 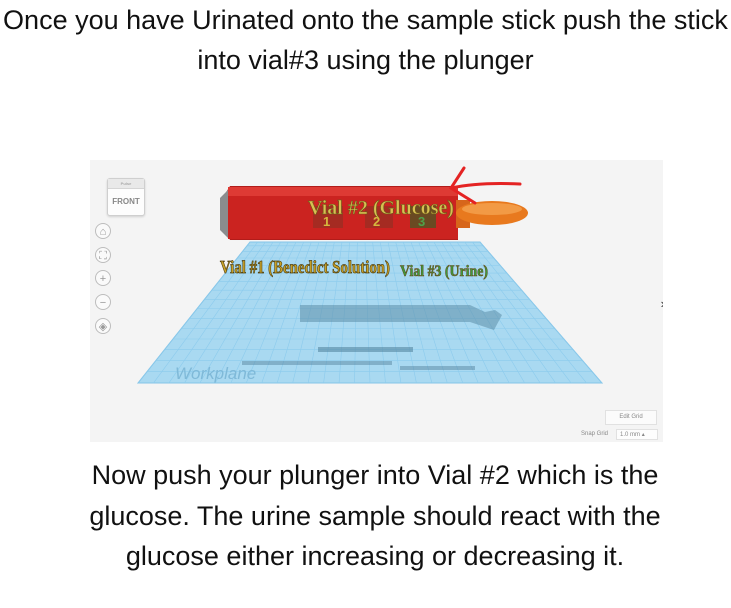 What do you see at coordinates (485, 185) in the screenshot?
I see `annotation-arrow` at bounding box center [485, 185].